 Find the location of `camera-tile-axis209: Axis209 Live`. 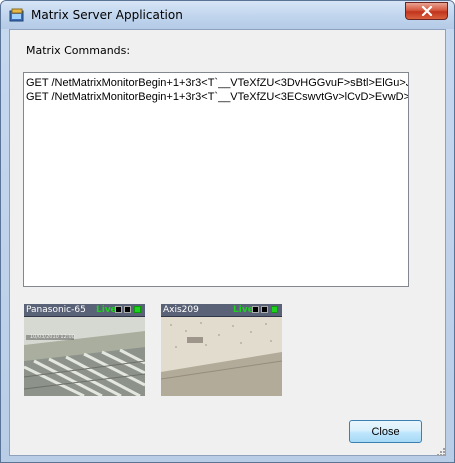

camera-tile-axis209: Axis209 Live is located at coordinates (221, 350).